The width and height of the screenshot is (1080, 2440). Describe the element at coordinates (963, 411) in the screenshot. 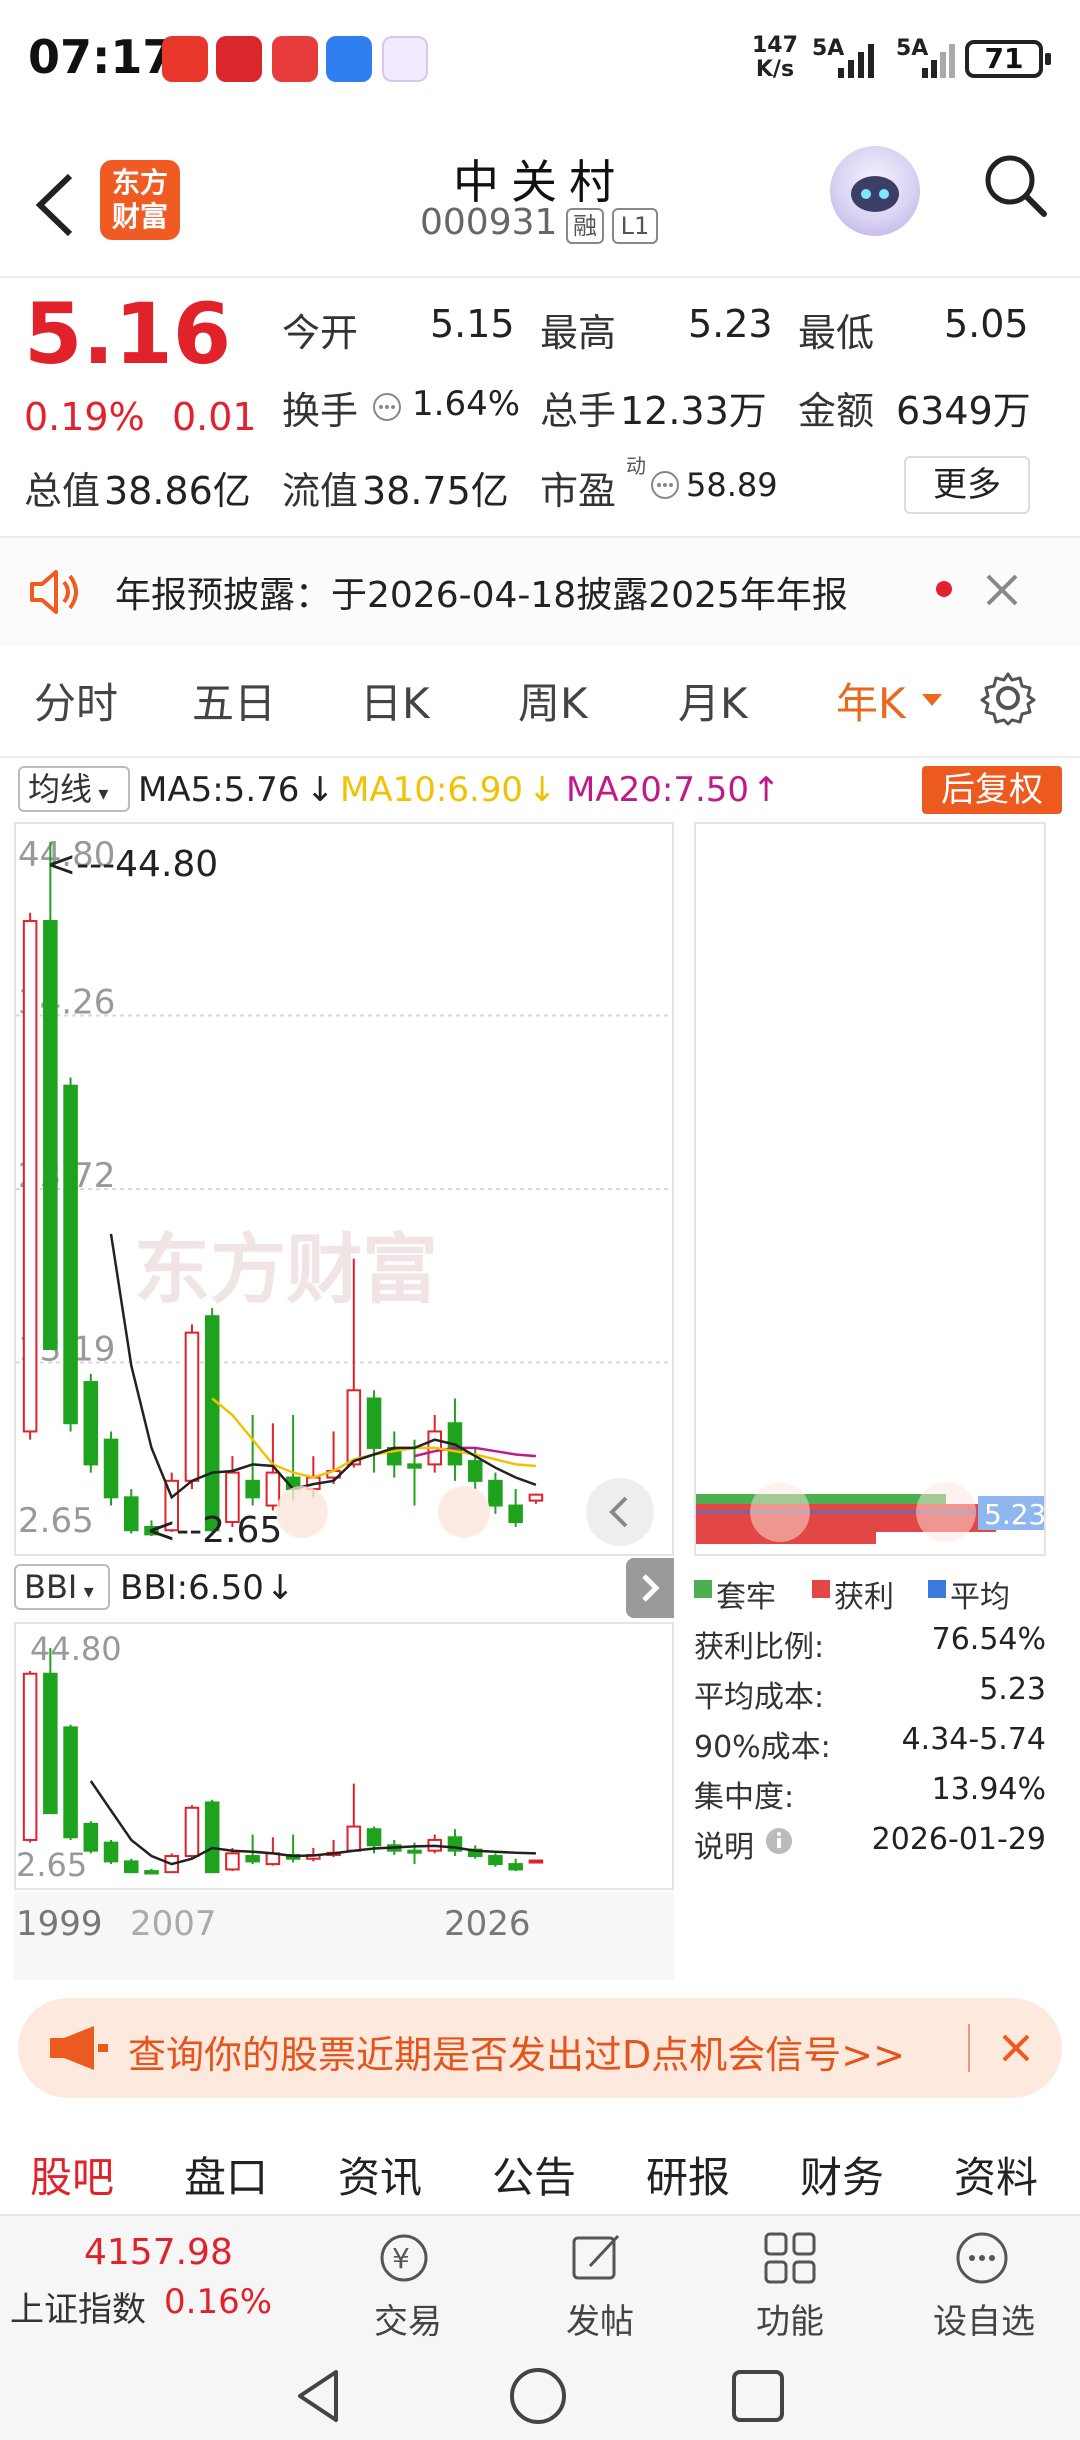

I see `amount-value: 6349万` at that location.